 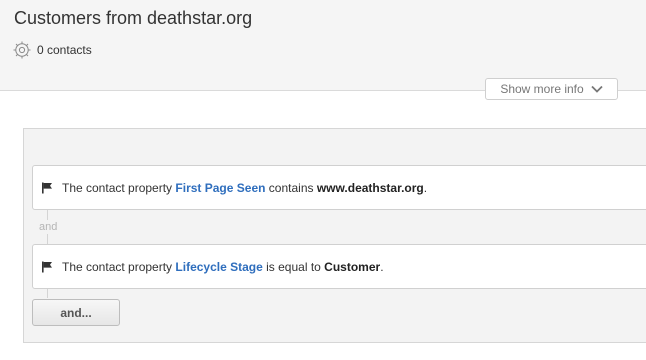 I want to click on show-more-info-label: Show more info, so click(x=542, y=89).